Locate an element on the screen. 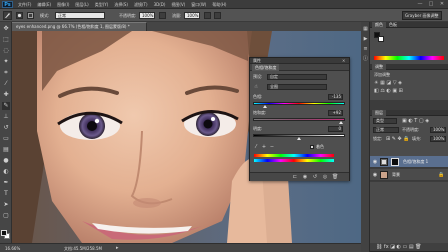  mode-select: 正常 is located at coordinates (80, 15).